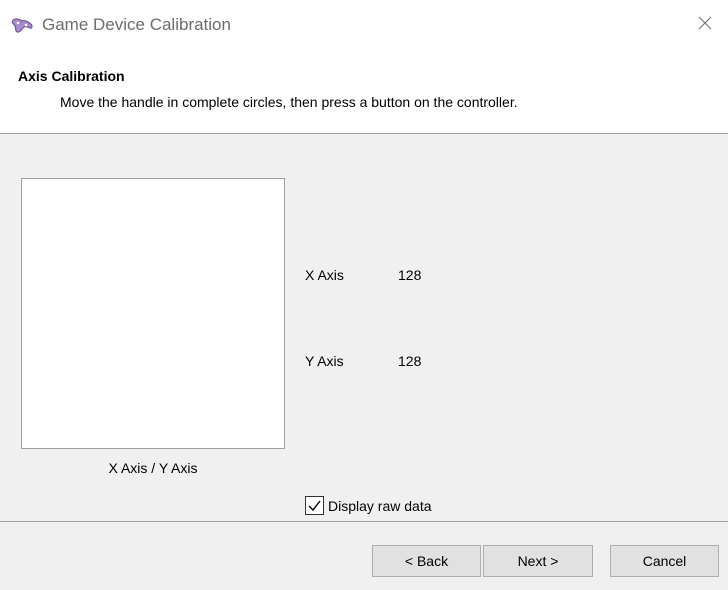  I want to click on wizard-footer: < Back Next > Cancel, so click(364, 556).